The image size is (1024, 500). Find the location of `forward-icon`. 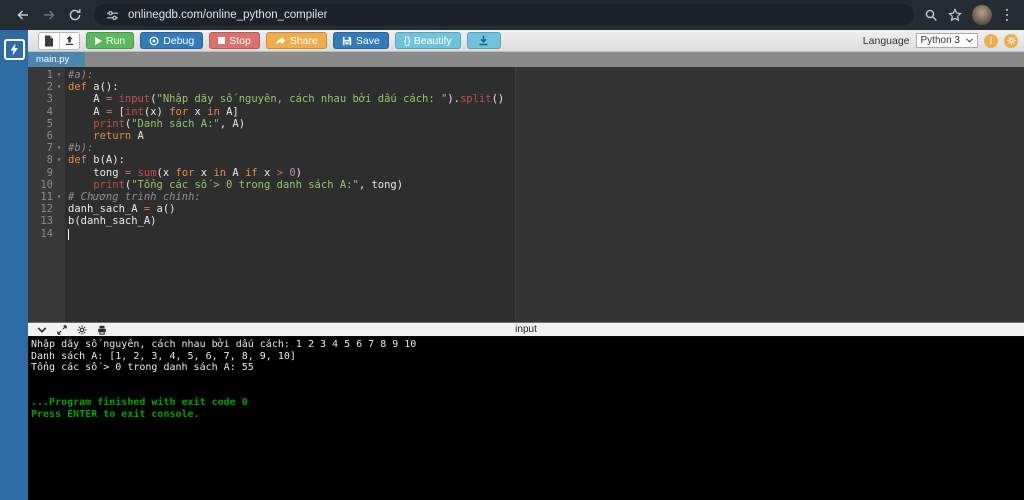

forward-icon is located at coordinates (49, 15).